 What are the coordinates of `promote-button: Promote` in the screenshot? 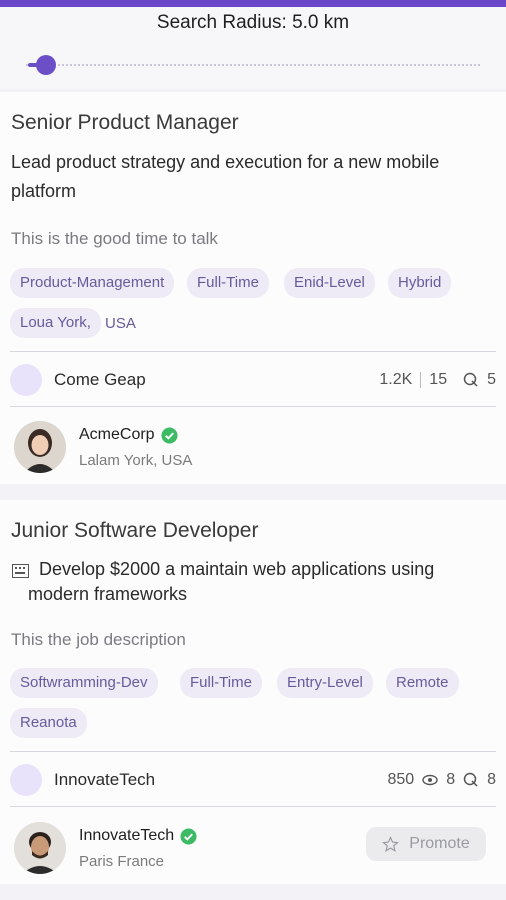 It's located at (426, 844).